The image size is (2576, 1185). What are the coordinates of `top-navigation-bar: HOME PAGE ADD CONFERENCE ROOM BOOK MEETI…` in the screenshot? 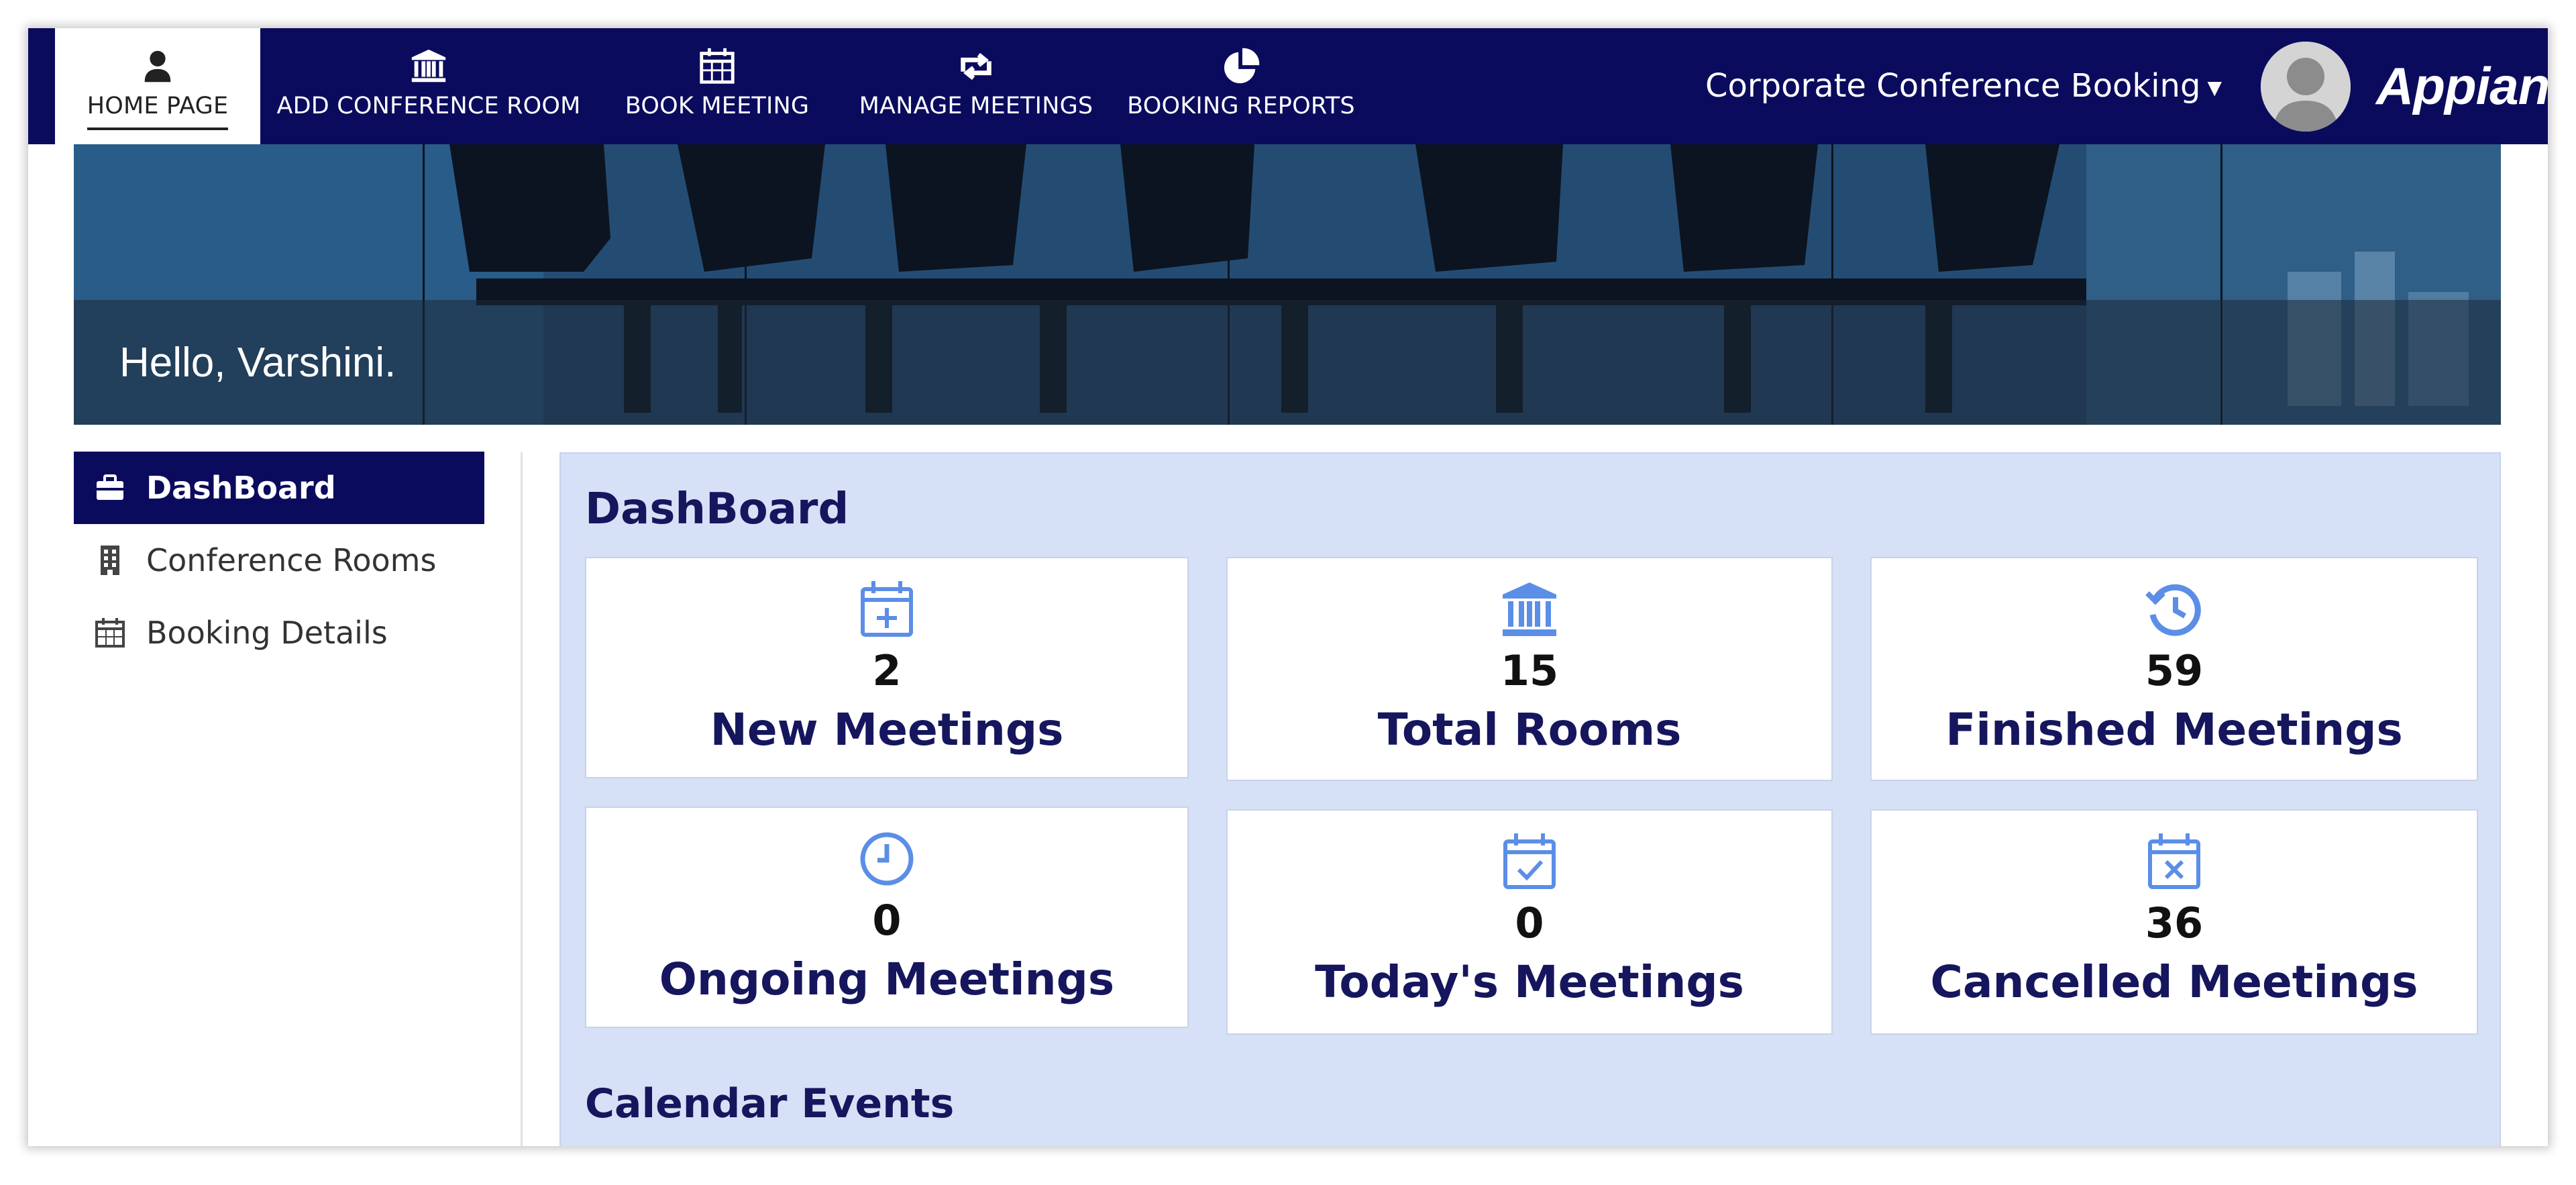 It's located at (1288, 86).